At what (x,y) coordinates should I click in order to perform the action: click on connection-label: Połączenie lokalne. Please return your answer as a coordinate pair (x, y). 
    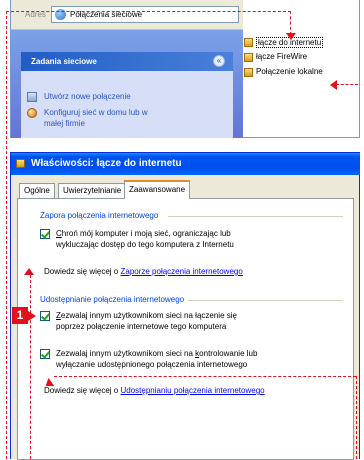
    Looking at the image, I should click on (289, 71).